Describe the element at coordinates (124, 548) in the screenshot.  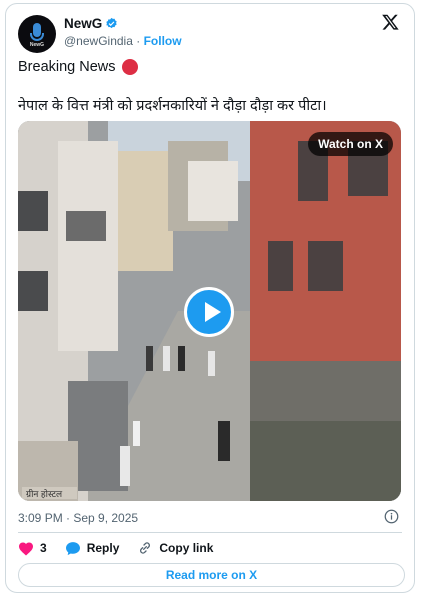
I see `action-bar: 3 Reply Copy link` at that location.